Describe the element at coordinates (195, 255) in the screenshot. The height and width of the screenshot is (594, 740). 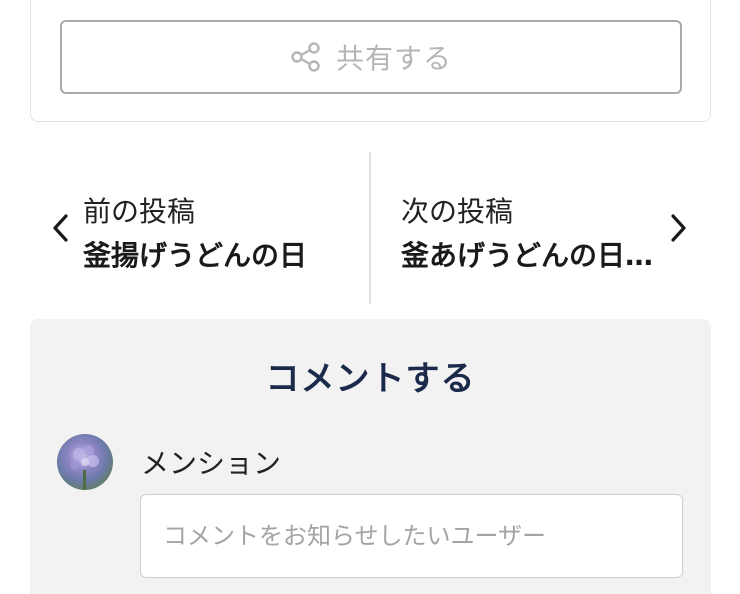
I see `previous-post-title: 釜揚げうどんの日` at that location.